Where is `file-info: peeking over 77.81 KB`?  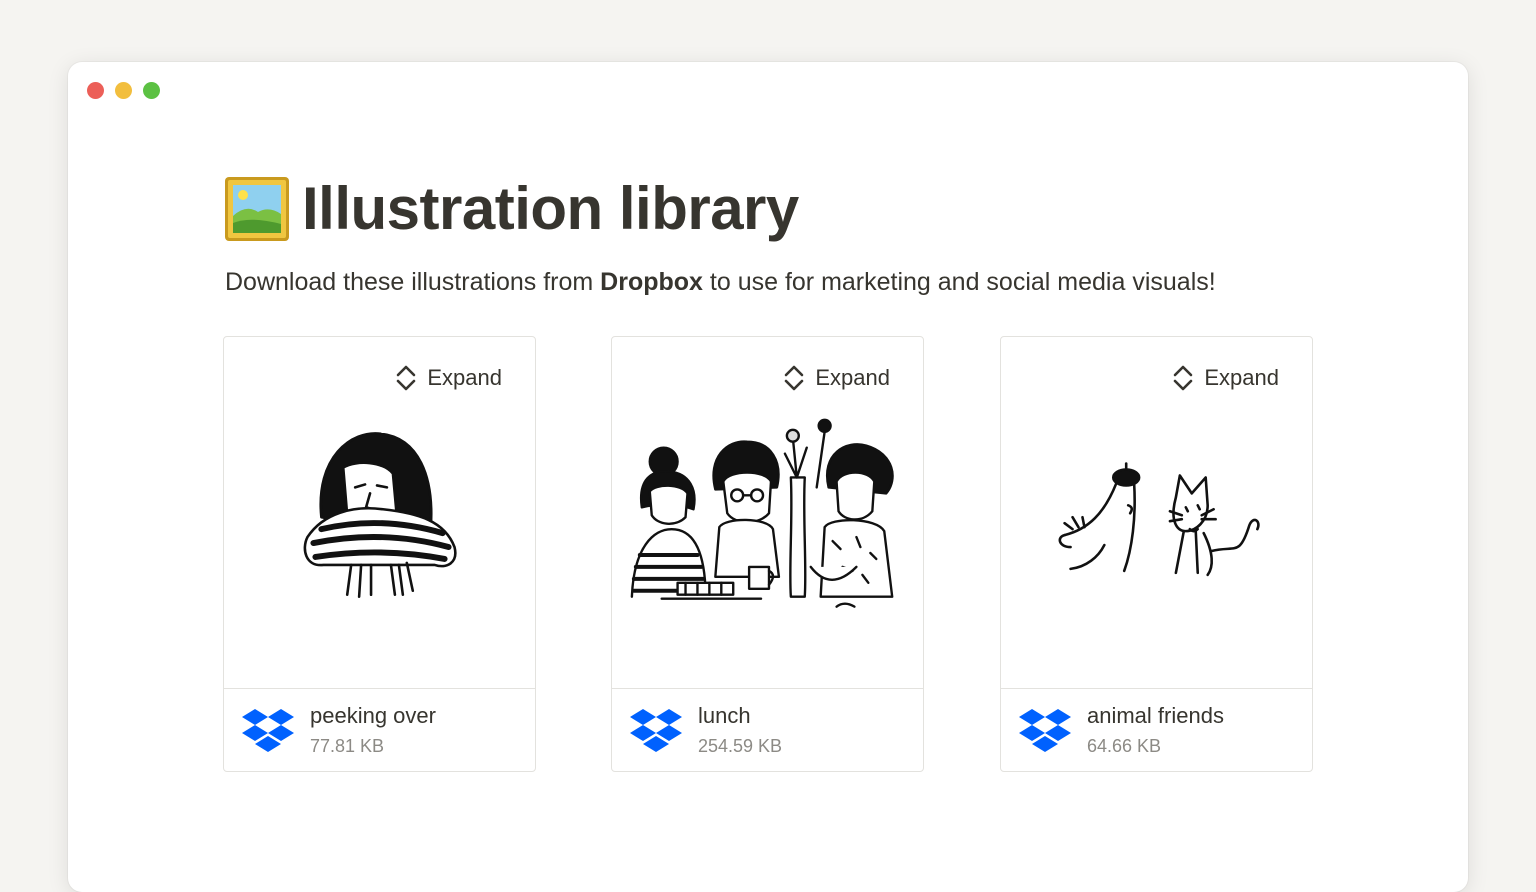
file-info: peeking over 77.81 KB is located at coordinates (379, 729).